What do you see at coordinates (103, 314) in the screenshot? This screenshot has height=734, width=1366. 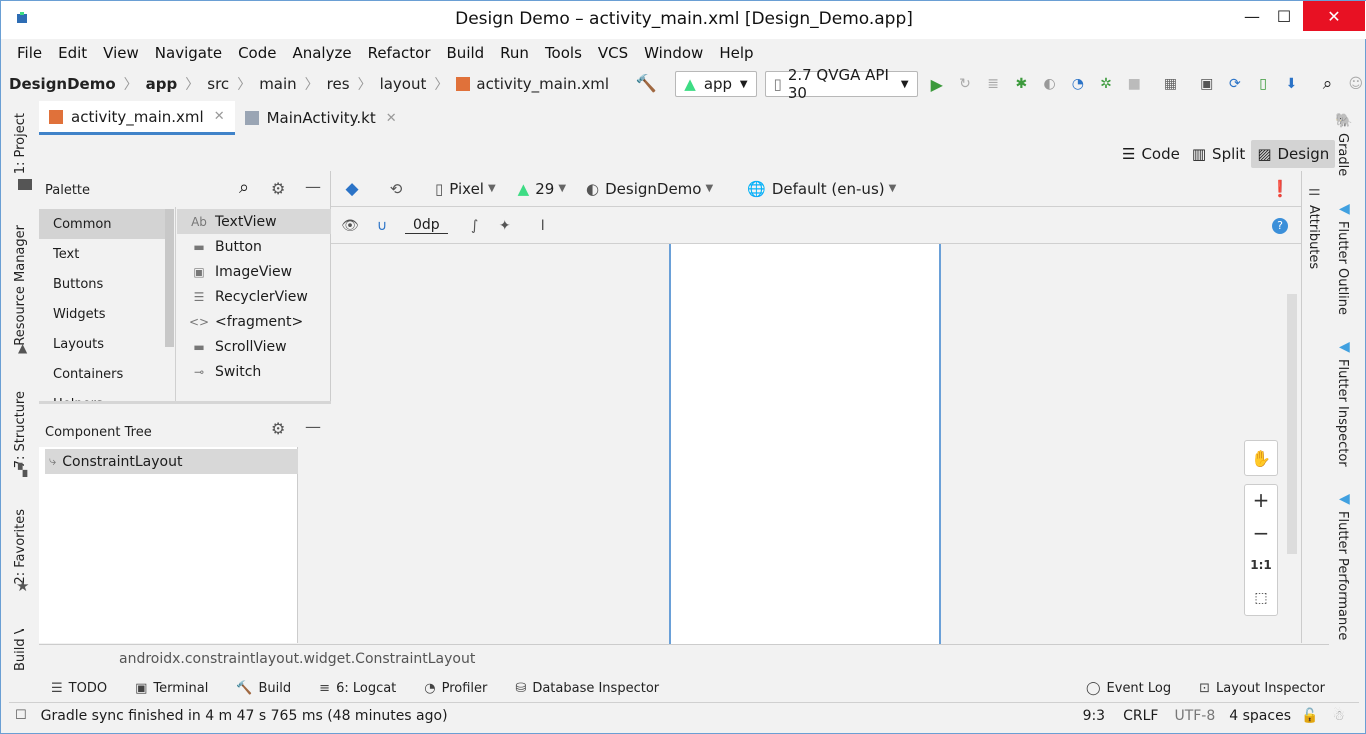 I see `category-widgets: Widgets` at bounding box center [103, 314].